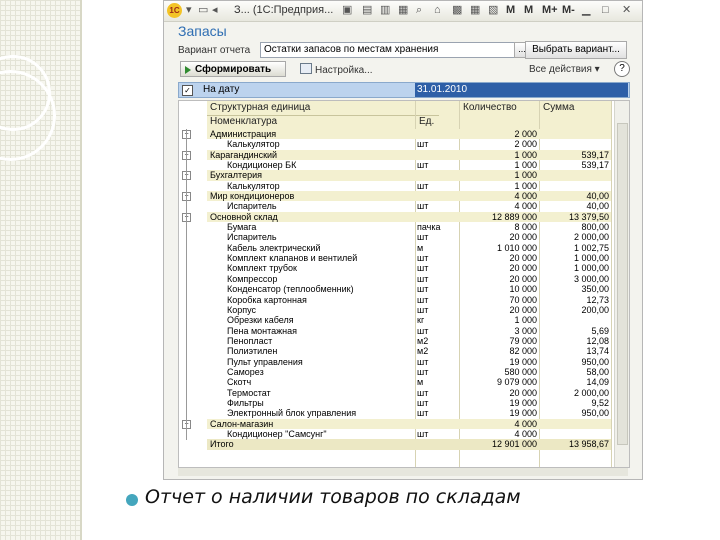  I want to click on group-row: Бухгалтерия 1 000, so click(409, 175).